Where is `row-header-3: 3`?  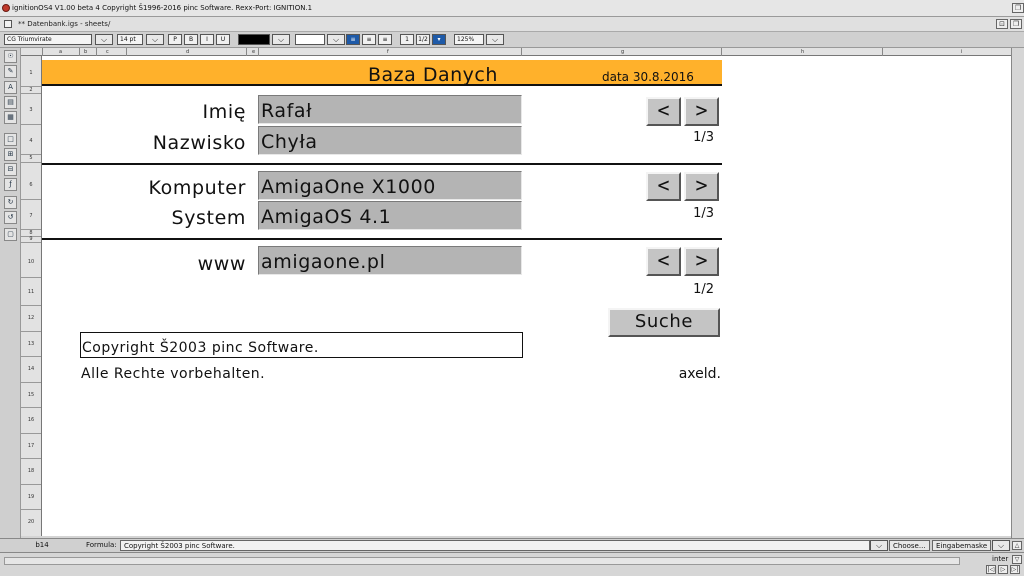 row-header-3: 3 is located at coordinates (31, 110).